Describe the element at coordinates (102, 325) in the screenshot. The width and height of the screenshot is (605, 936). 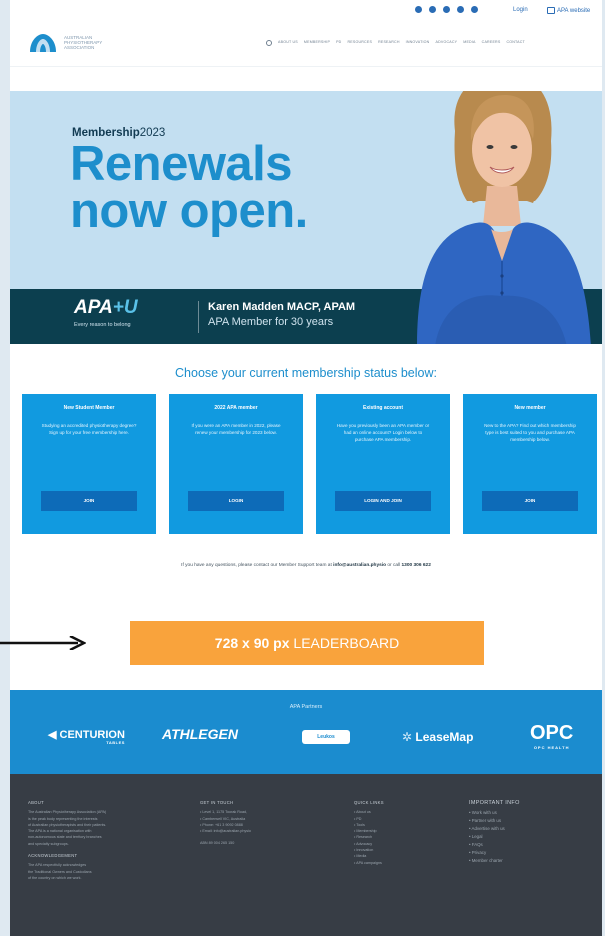
I see `brand-tagline: Every reason to belong` at that location.